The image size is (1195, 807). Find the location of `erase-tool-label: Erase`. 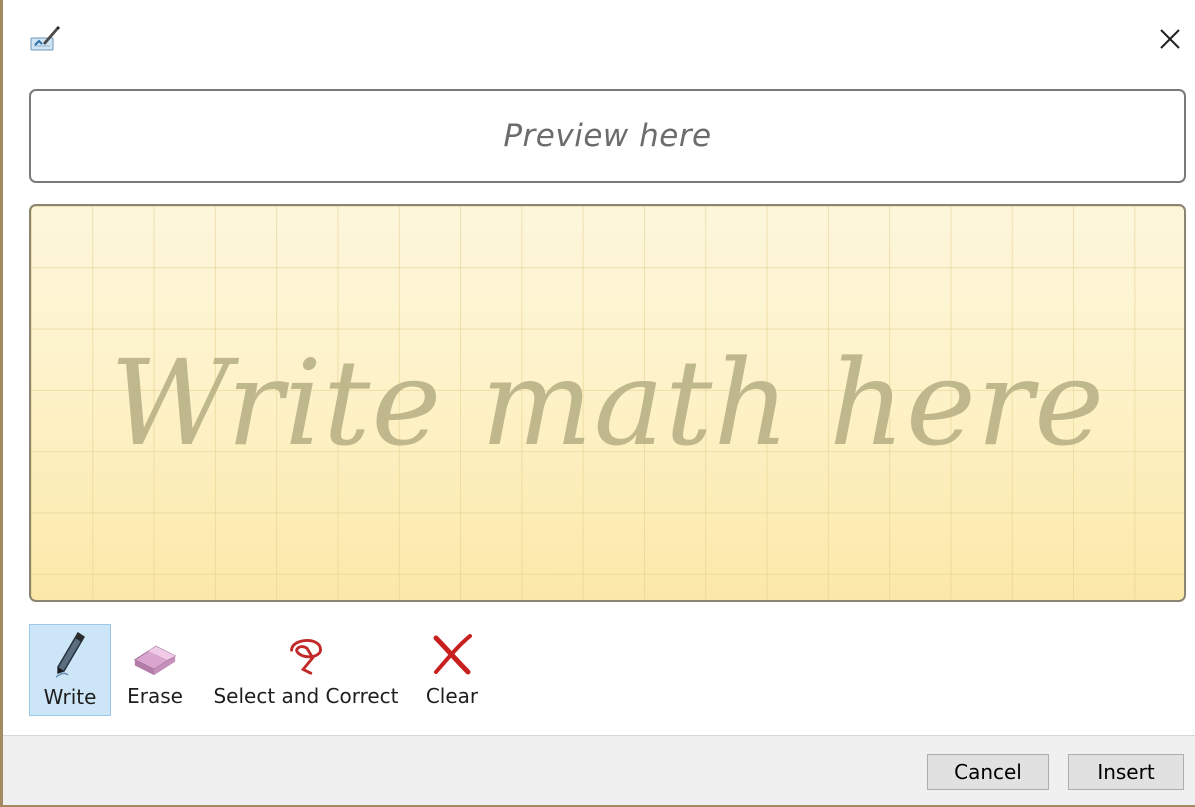

erase-tool-label: Erase is located at coordinates (155, 696).